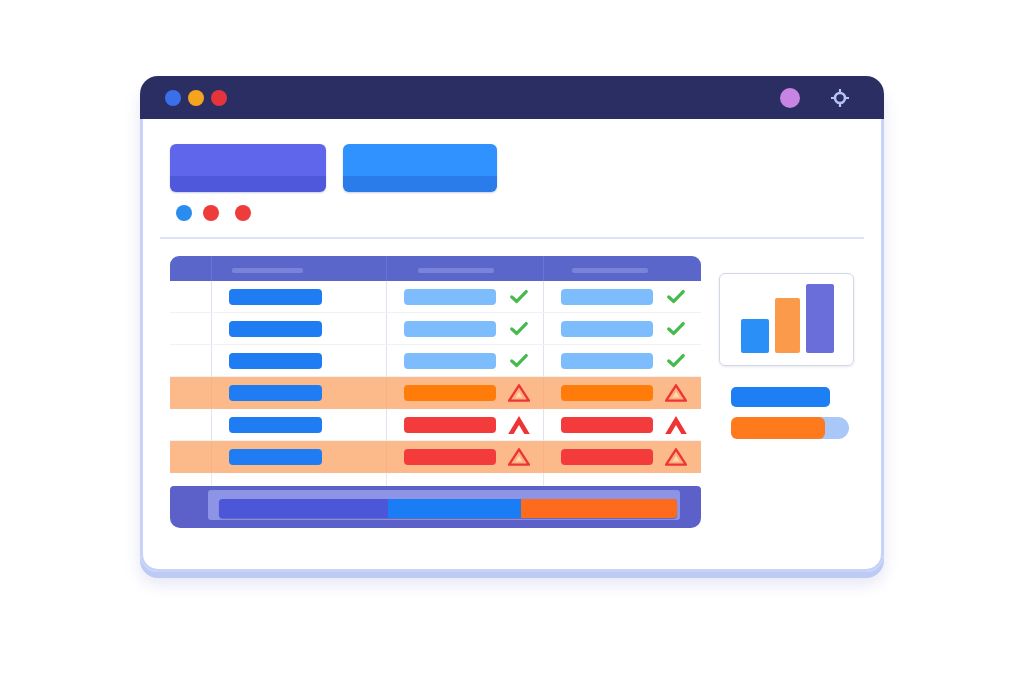  Describe the element at coordinates (790, 97) in the screenshot. I see `avatar-icon` at that location.